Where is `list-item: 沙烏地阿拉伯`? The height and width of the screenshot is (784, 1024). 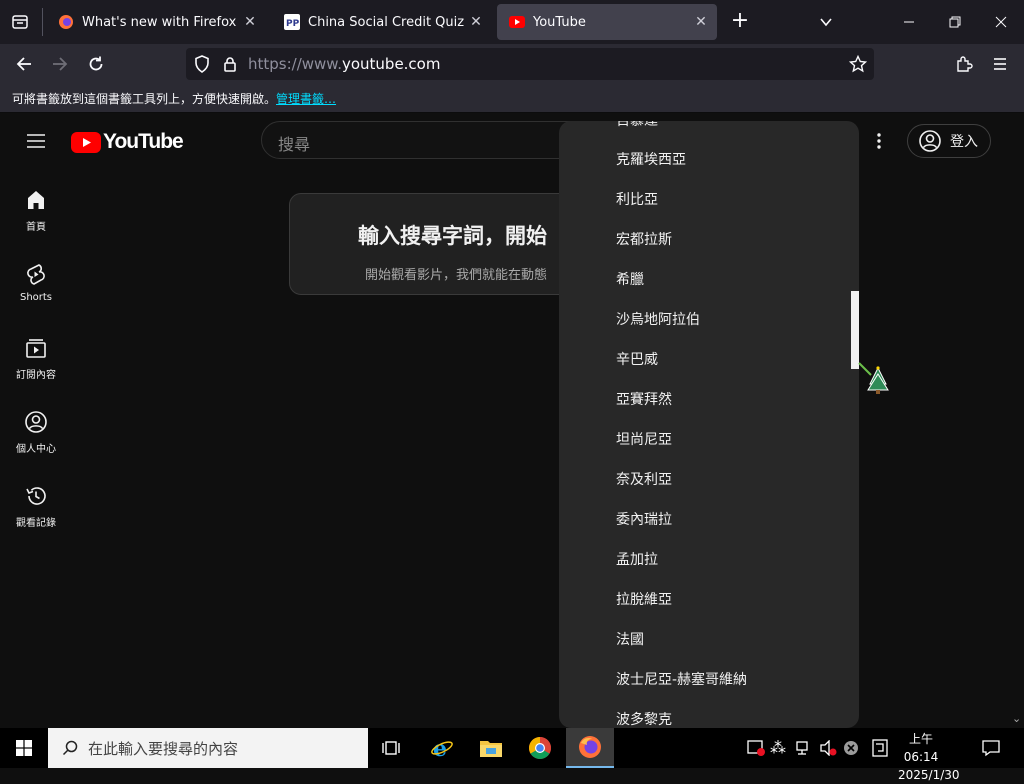 list-item: 沙烏地阿拉伯 is located at coordinates (658, 319).